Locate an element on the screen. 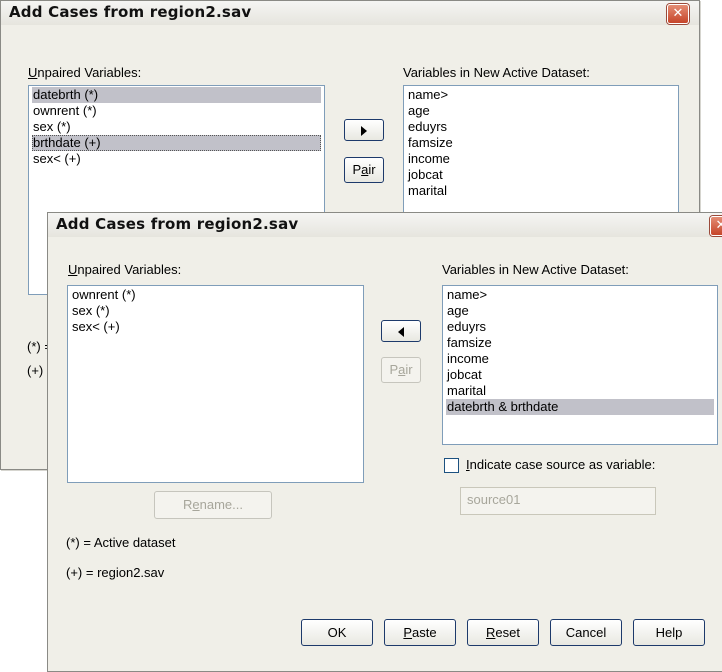 The image size is (722, 672). list-item: datebrth & brthdate is located at coordinates (580, 407).